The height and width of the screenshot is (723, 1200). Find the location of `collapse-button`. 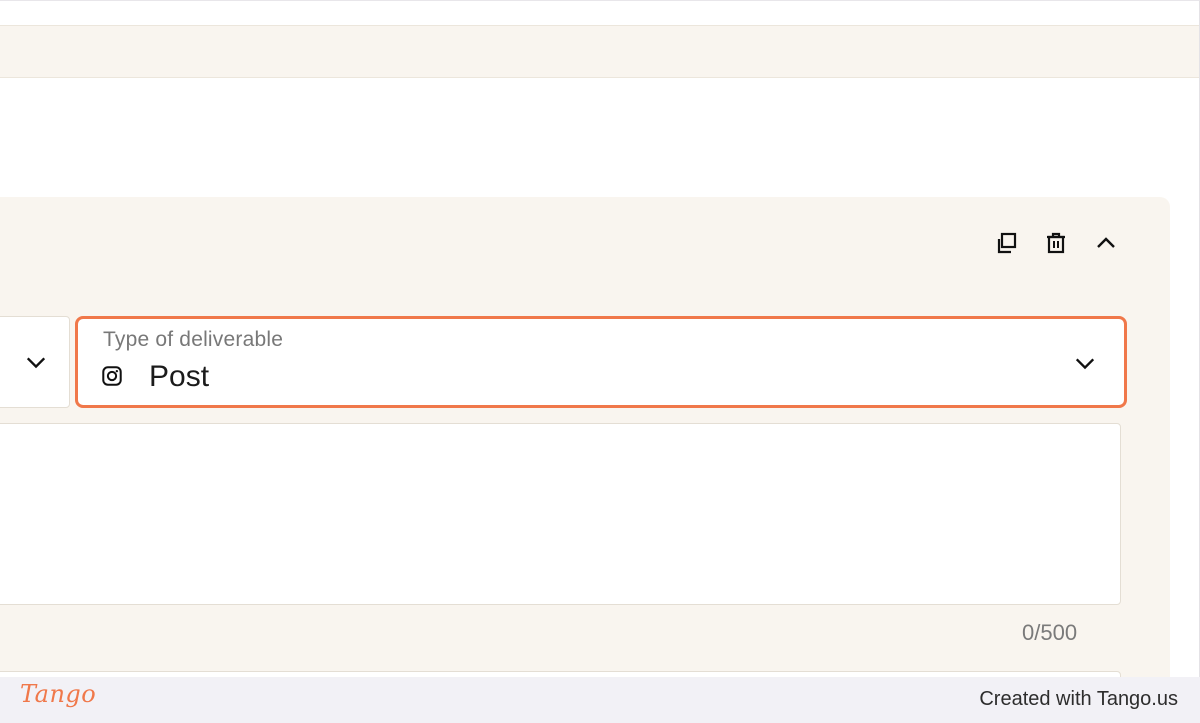

collapse-button is located at coordinates (1106, 243).